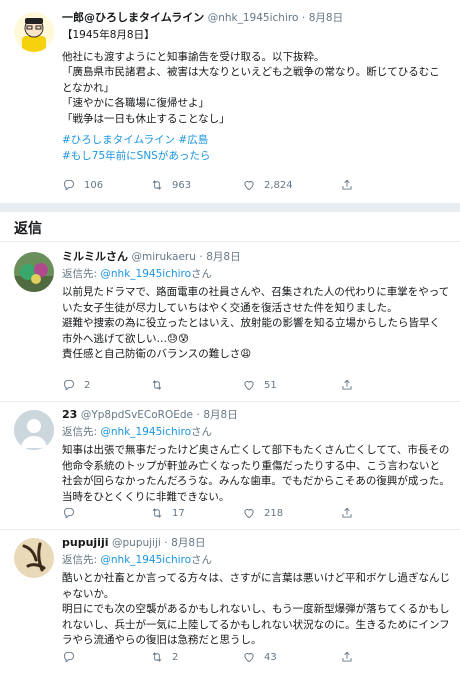  I want to click on retweet-button, so click(161, 385).